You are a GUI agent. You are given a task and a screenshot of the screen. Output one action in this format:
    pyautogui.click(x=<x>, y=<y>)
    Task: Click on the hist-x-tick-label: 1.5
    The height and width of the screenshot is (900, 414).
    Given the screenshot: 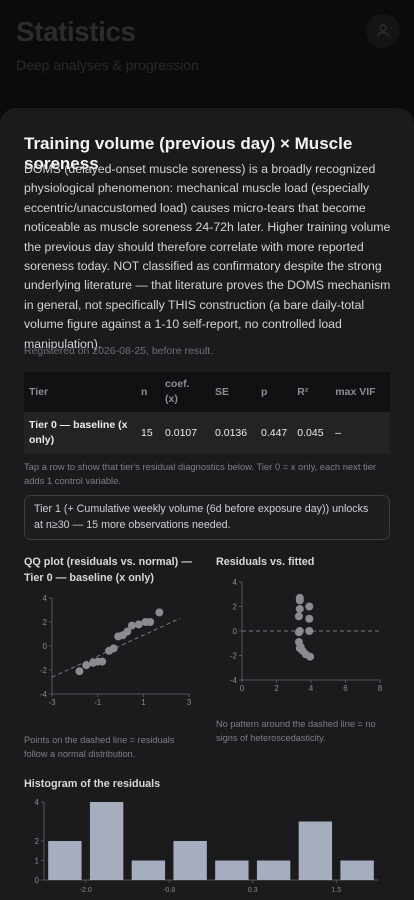 What is the action you would take?
    pyautogui.click(x=336, y=890)
    